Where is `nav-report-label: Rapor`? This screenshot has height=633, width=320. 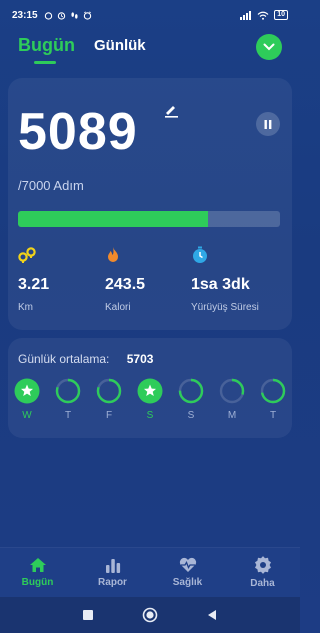
nav-report-label: Rapor is located at coordinates (112, 582).